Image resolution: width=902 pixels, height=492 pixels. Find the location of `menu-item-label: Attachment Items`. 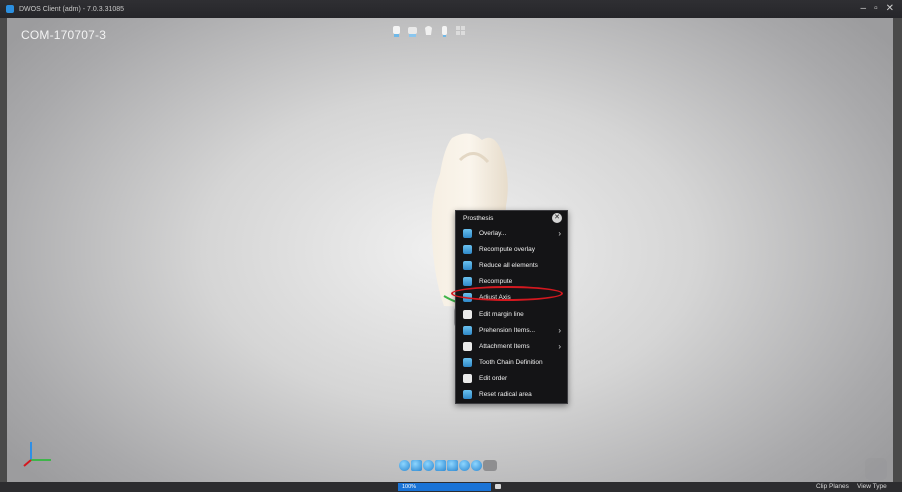

menu-item-label: Attachment Items is located at coordinates (504, 346).